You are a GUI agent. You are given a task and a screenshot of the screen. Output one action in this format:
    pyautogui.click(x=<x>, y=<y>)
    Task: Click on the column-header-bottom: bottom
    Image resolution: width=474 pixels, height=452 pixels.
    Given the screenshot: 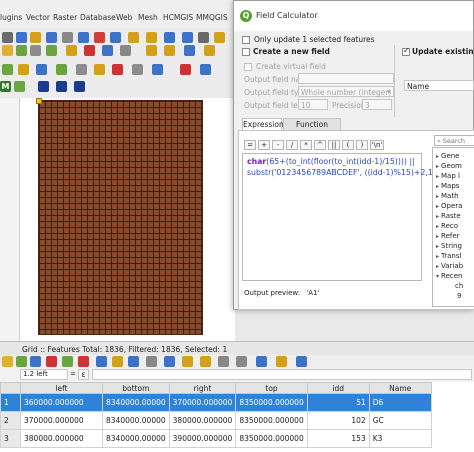 What is the action you would take?
    pyautogui.click(x=136, y=388)
    